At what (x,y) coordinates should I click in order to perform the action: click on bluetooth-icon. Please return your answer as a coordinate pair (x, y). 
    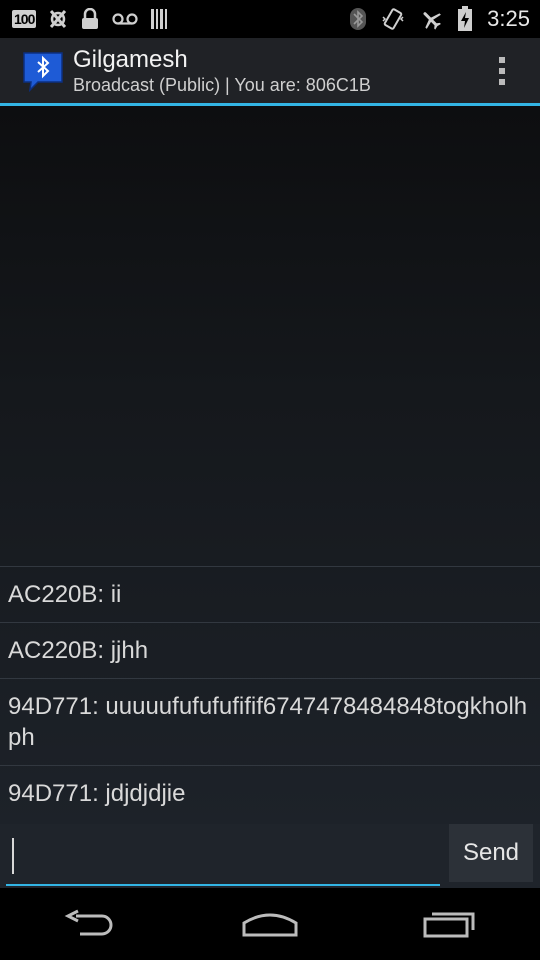
    Looking at the image, I should click on (358, 19).